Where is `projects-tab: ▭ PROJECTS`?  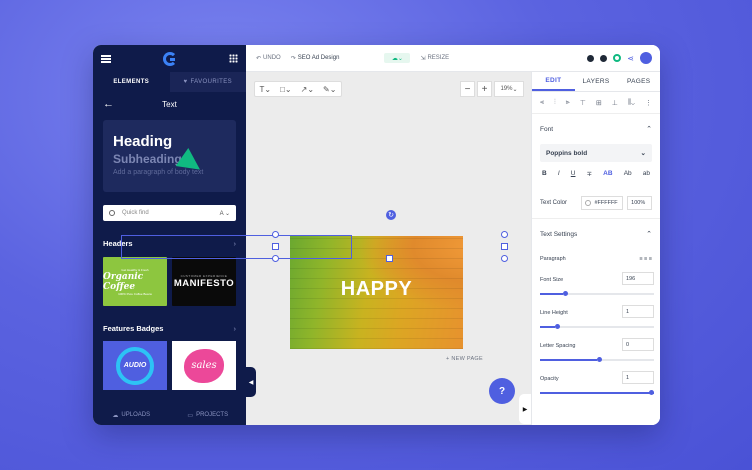
projects-tab: ▭ PROJECTS is located at coordinates (208, 415).